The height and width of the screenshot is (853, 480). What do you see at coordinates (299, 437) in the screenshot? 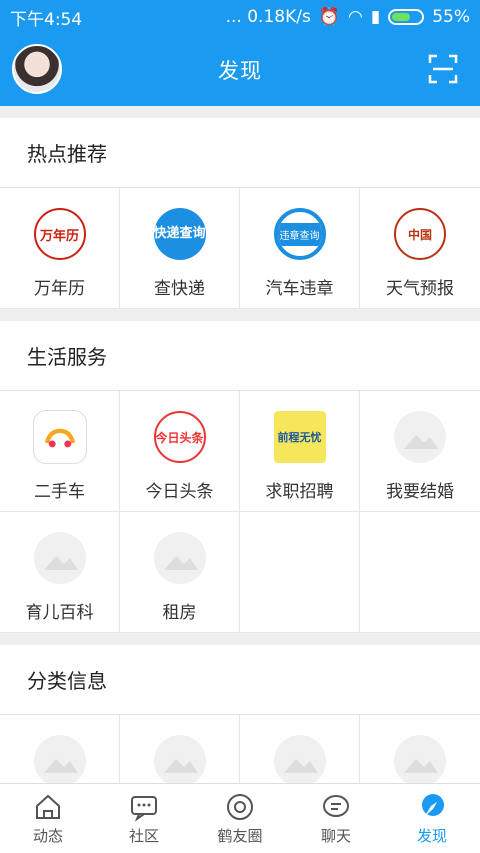
I see `job-icon: 前程无忧` at bounding box center [299, 437].